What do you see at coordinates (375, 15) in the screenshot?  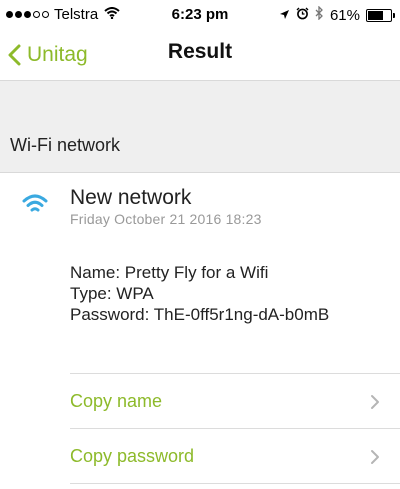 I see `battery-level` at bounding box center [375, 15].